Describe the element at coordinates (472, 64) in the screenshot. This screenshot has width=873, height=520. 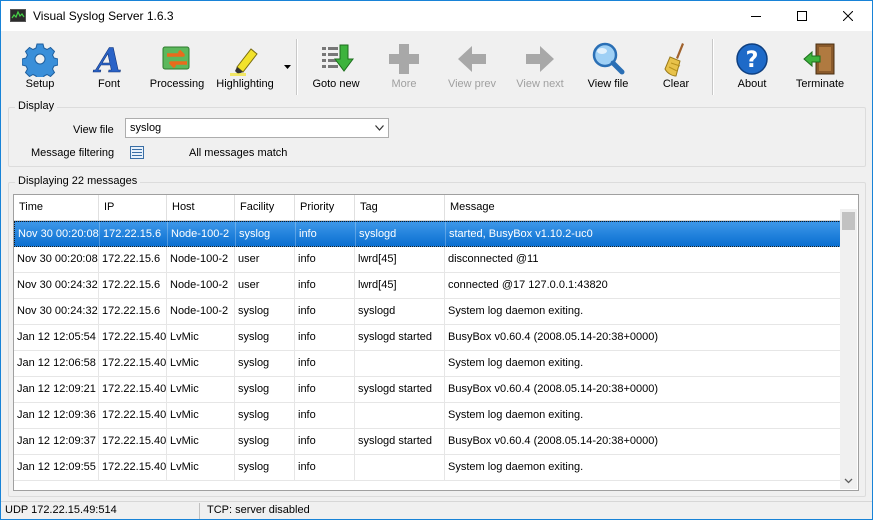
I see `view-prev-button: View prev` at that location.